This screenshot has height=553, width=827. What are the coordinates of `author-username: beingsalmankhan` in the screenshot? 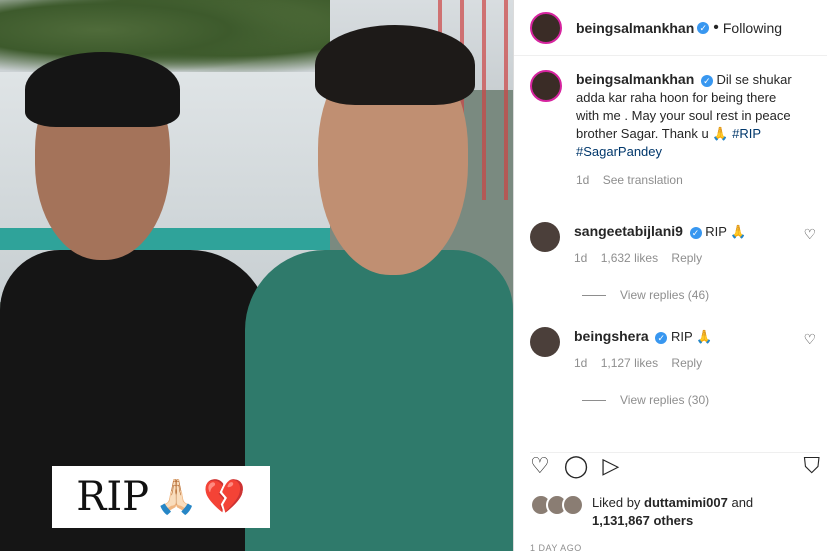 It's located at (635, 28).